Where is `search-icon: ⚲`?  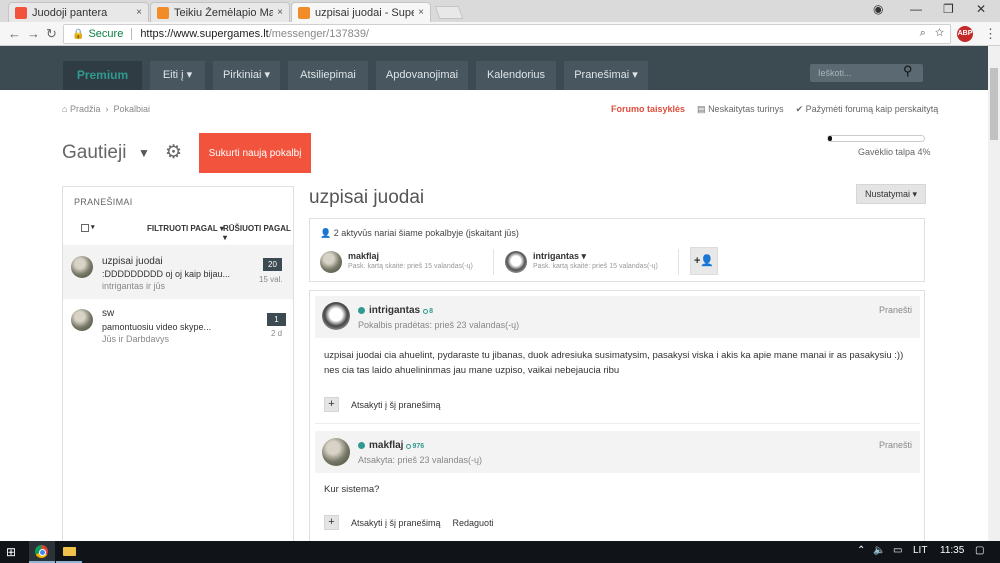 search-icon: ⚲ is located at coordinates (908, 71).